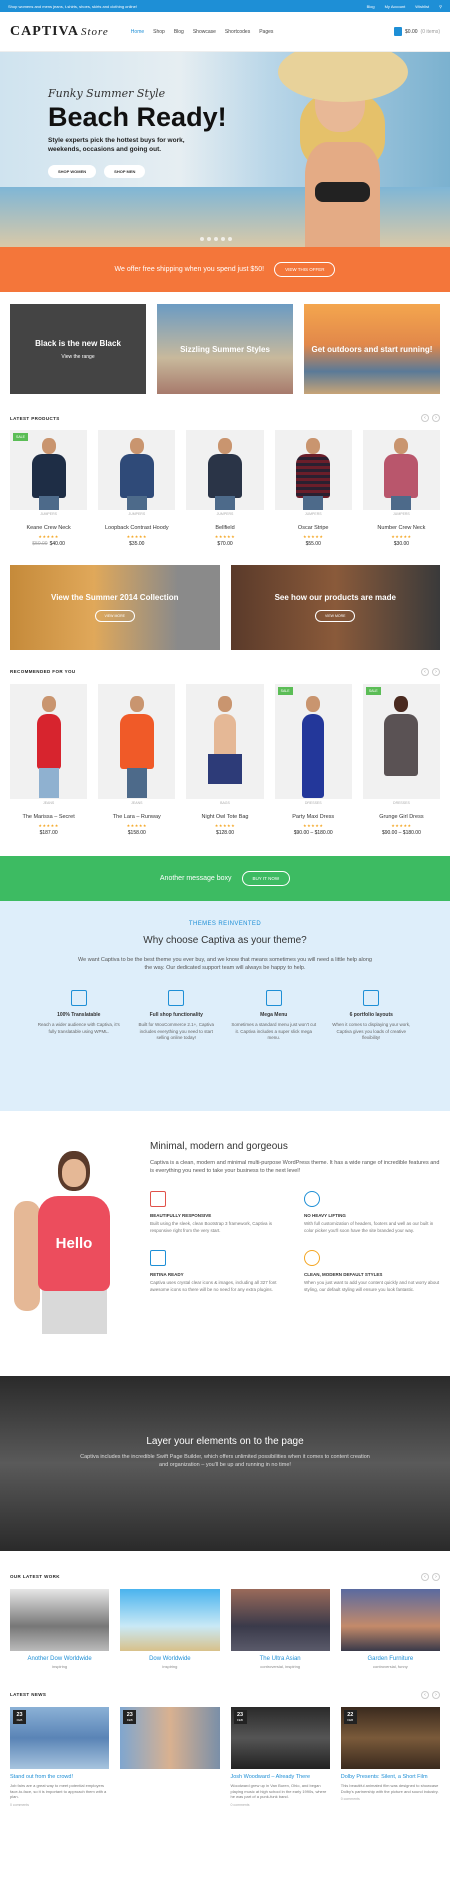  Describe the element at coordinates (313, 817) in the screenshot. I see `product-name: Party Maxi Dress` at that location.